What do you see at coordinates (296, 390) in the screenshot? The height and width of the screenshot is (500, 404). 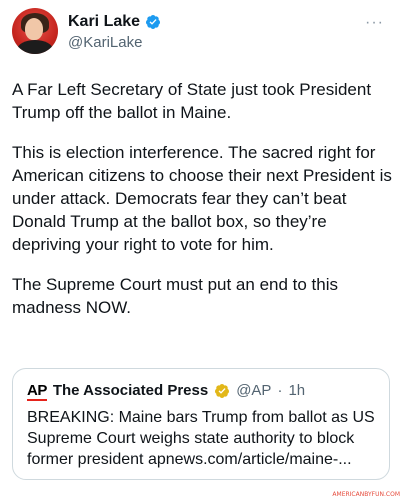 I see `quoted-timestamp: 1h` at bounding box center [296, 390].